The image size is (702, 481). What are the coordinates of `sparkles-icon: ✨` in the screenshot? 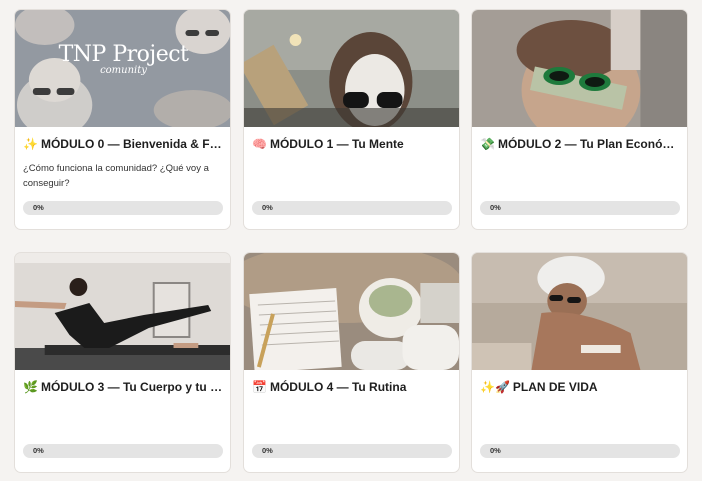 It's located at (30, 144).